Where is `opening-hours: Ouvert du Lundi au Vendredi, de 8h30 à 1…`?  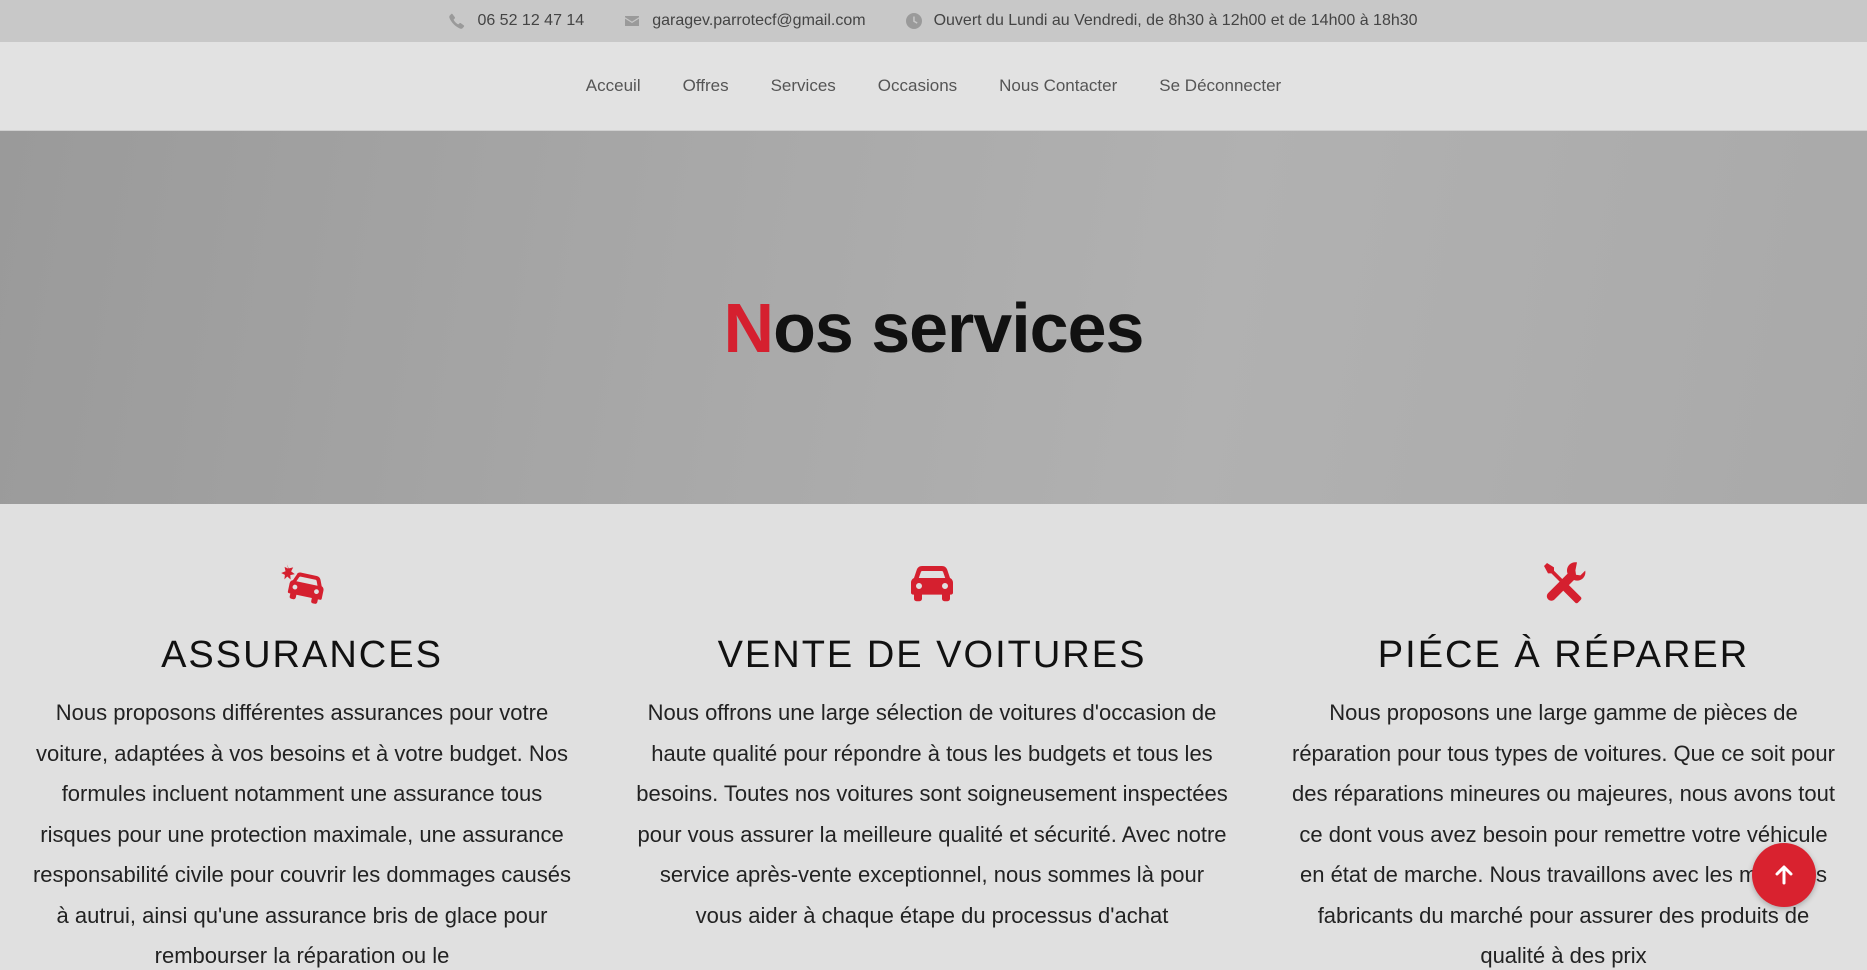 opening-hours: Ouvert du Lundi au Vendredi, de 8h30 à 1… is located at coordinates (1175, 20).